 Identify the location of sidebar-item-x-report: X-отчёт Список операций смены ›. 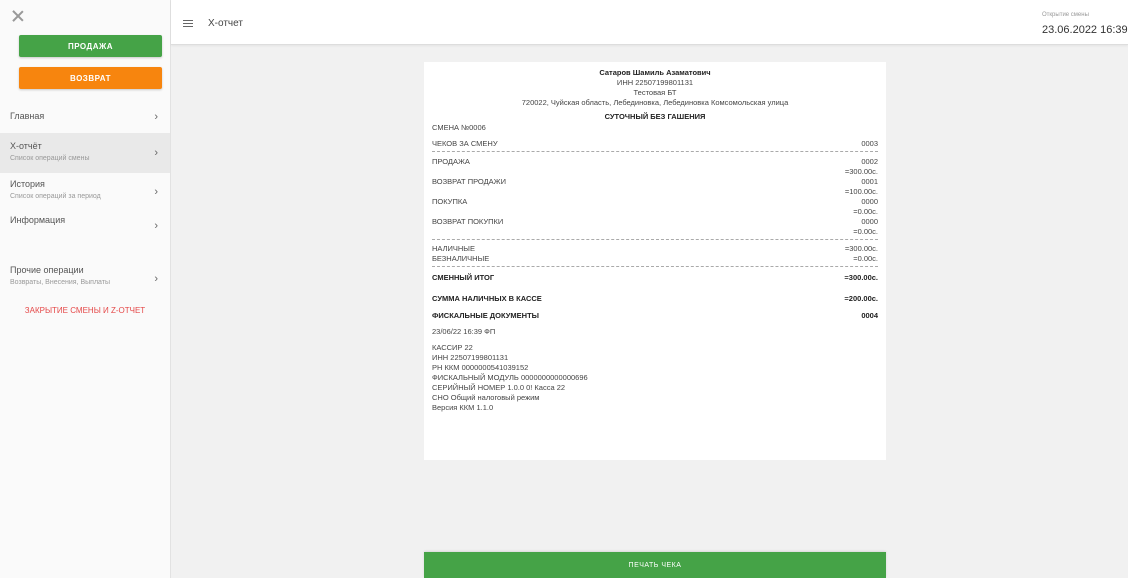
(85, 153).